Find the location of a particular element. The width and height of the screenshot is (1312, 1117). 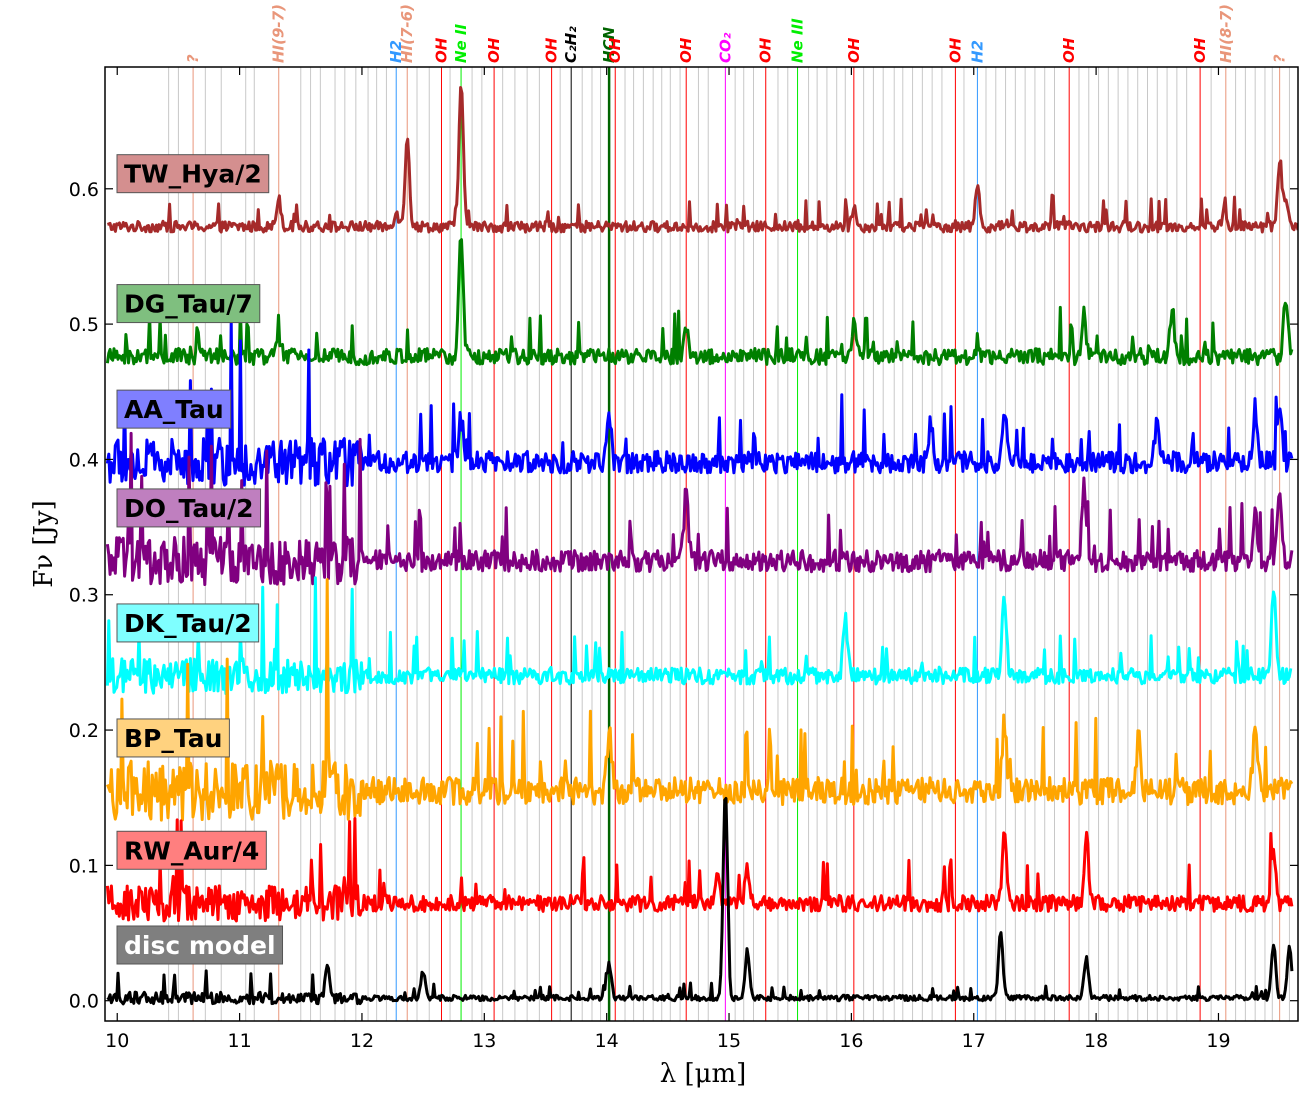

x-tick-label: 19 is located at coordinates (1218, 1041).